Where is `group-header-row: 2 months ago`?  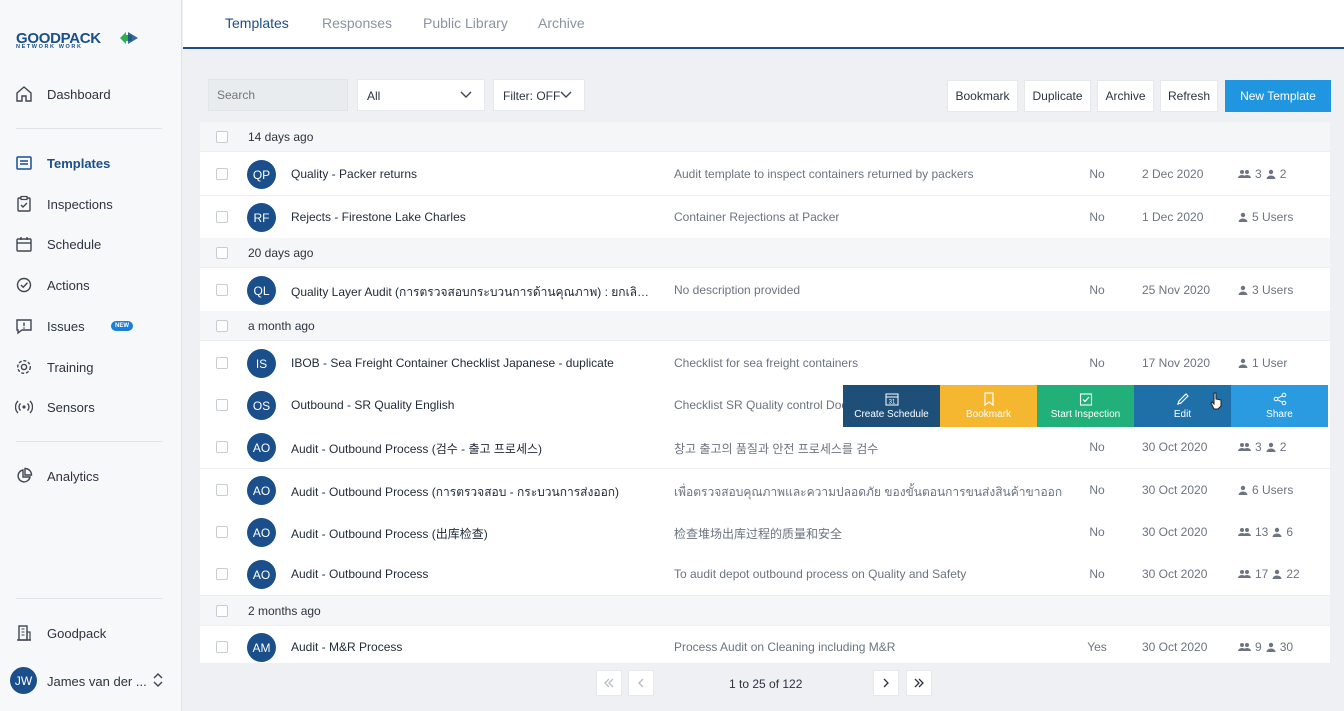 group-header-row: 2 months ago is located at coordinates (765, 611).